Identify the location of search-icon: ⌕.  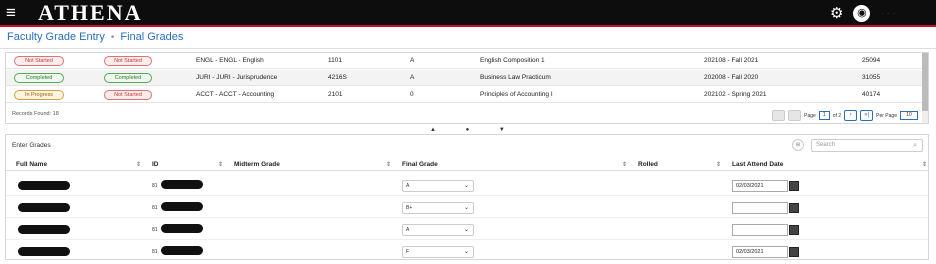
(915, 145).